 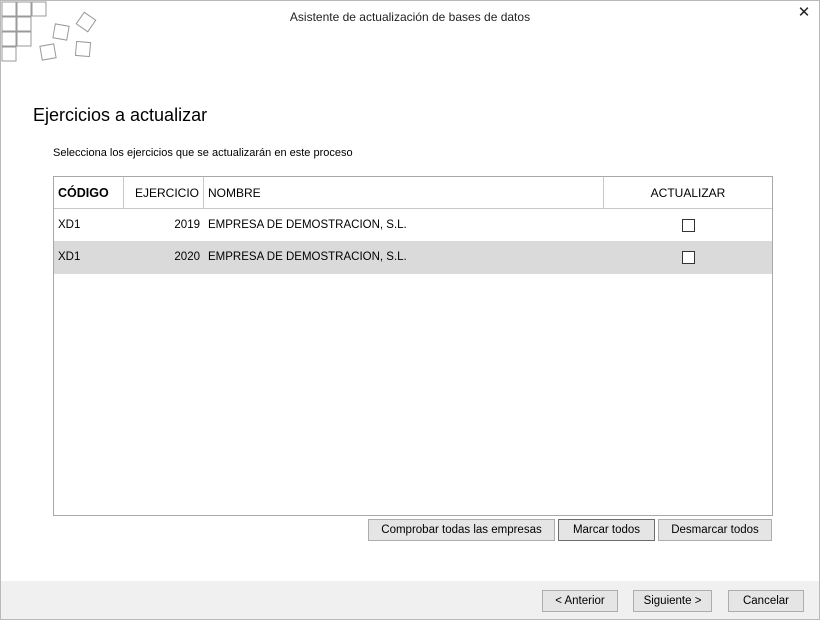 What do you see at coordinates (187, 225) in the screenshot?
I see `cell-ejercicio: 2019` at bounding box center [187, 225].